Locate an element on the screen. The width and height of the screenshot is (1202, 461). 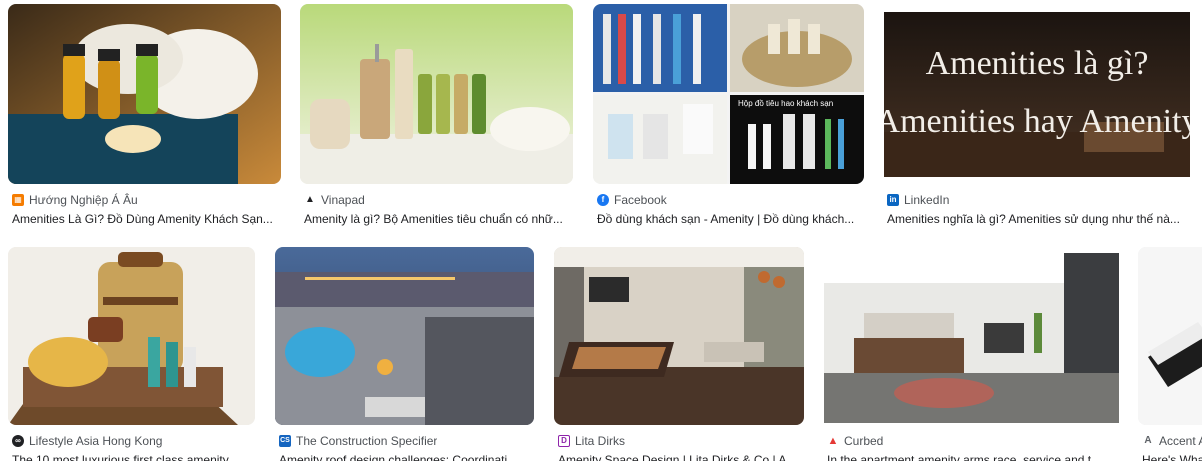
result-source: in LinkedIn is located at coordinates (918, 200).